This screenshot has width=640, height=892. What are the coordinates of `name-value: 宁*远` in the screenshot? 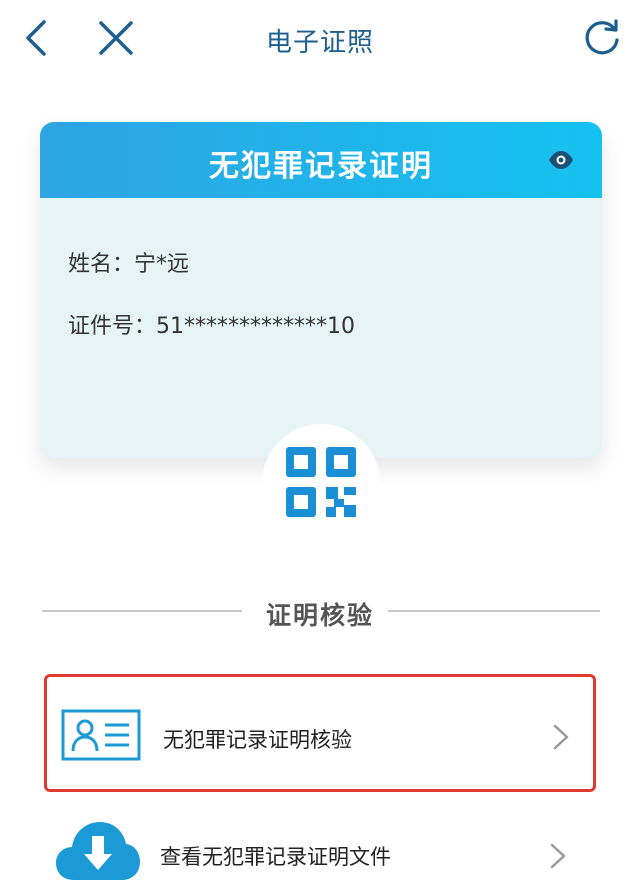 It's located at (162, 264).